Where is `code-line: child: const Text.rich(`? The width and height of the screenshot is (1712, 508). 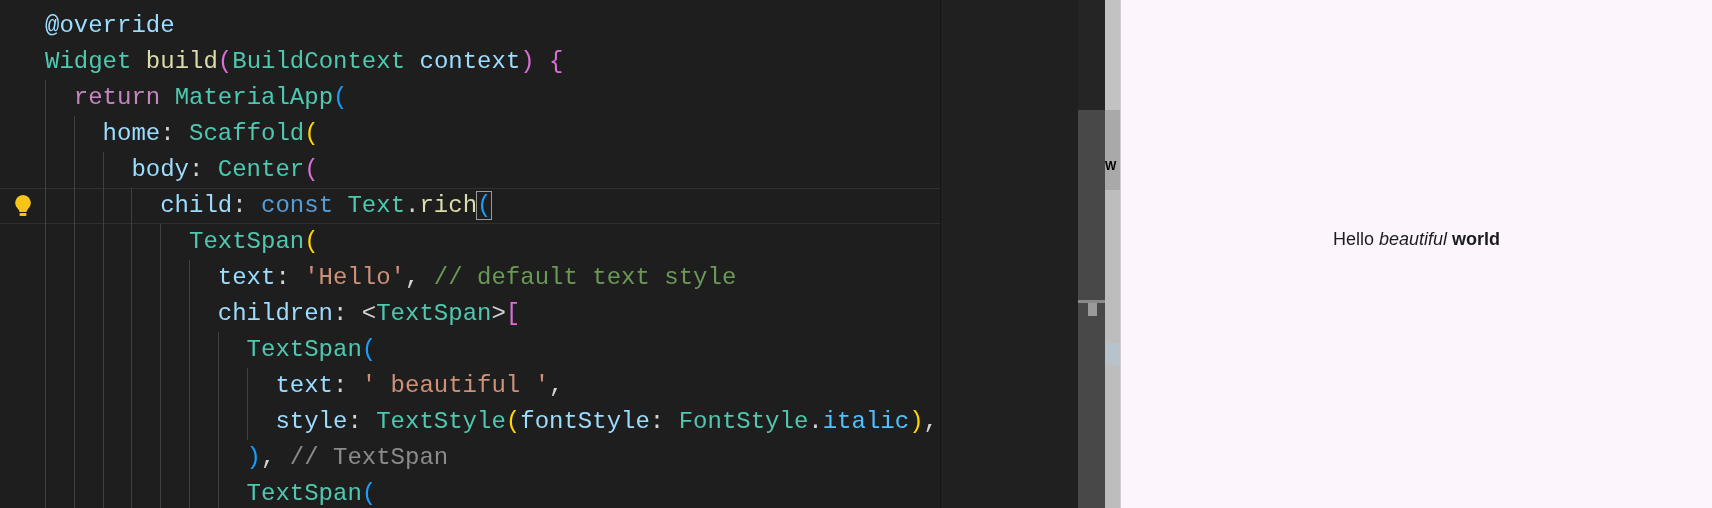 code-line: child: const Text.rich( is located at coordinates (326, 206).